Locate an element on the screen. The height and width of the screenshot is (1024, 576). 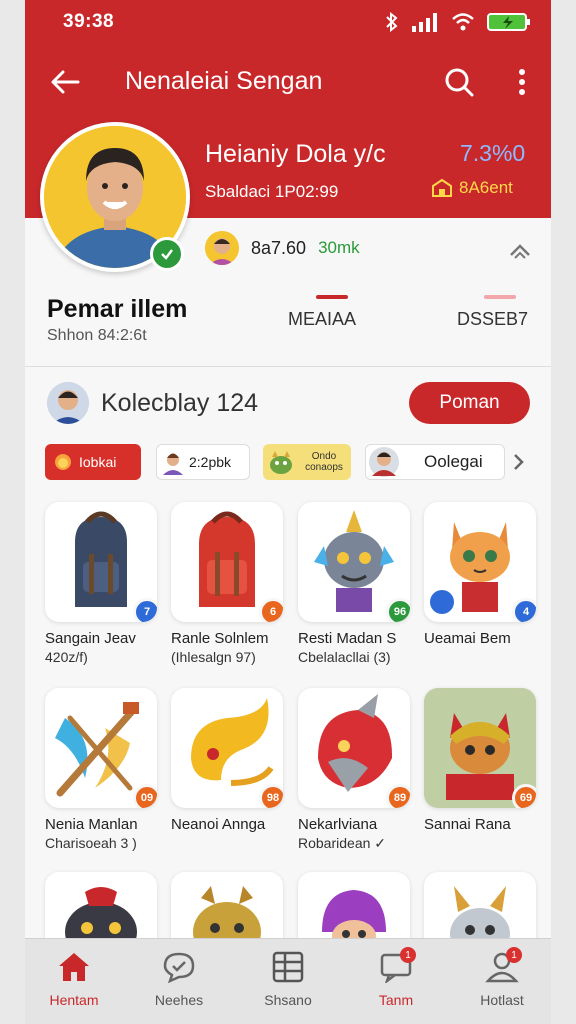
verified-badge is located at coordinates (167, 254).